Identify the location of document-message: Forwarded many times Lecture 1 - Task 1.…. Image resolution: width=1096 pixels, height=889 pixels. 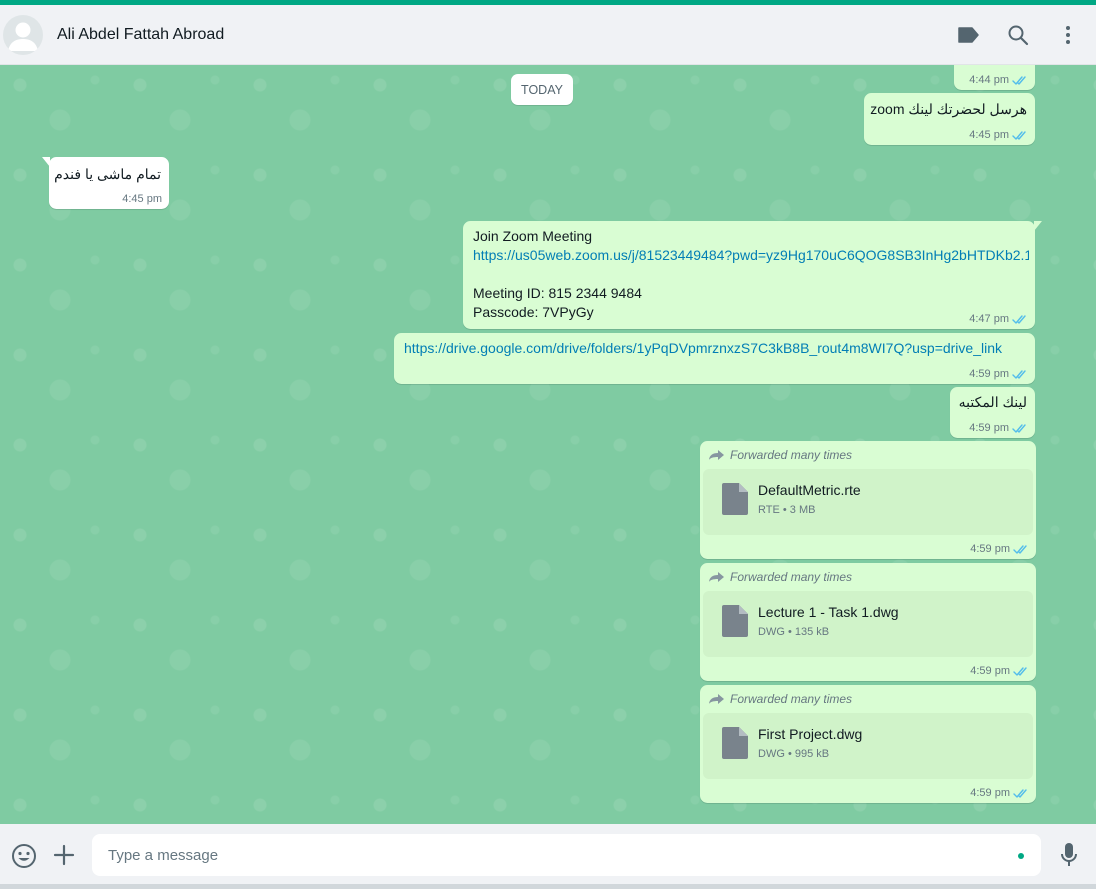
(868, 622).